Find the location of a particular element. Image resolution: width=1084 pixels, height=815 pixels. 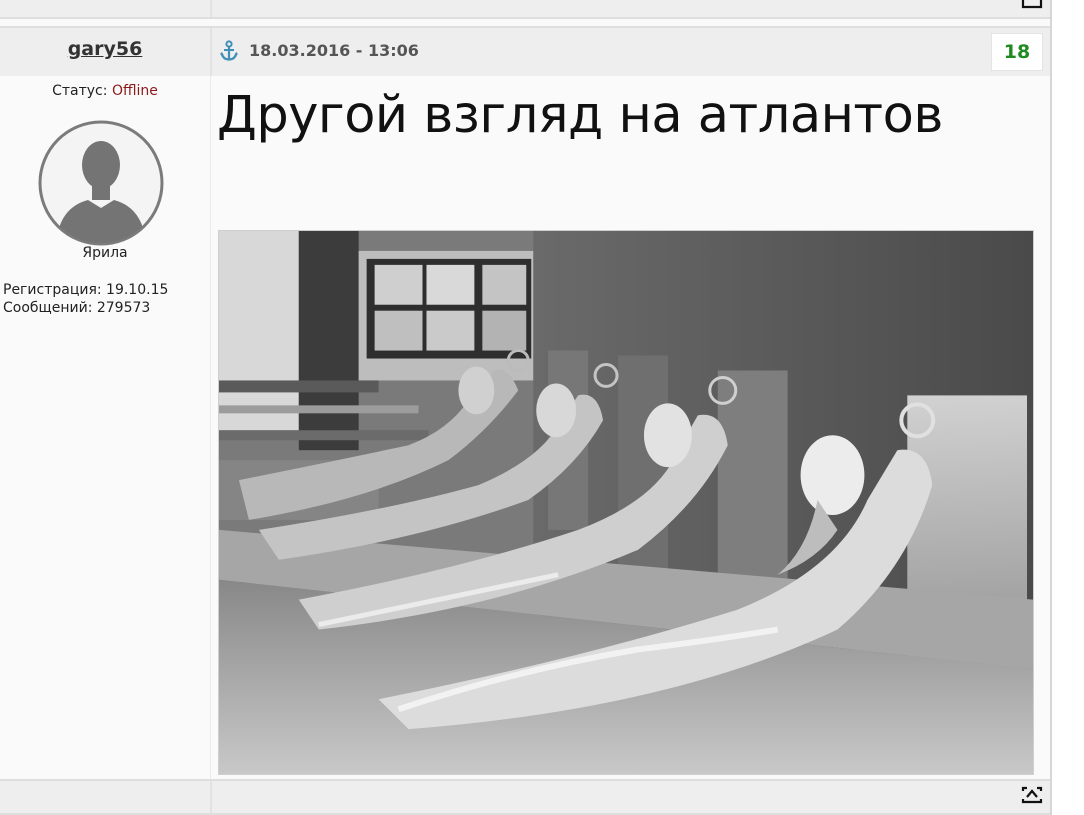

author-status: Статус: Offline is located at coordinates (105, 91).